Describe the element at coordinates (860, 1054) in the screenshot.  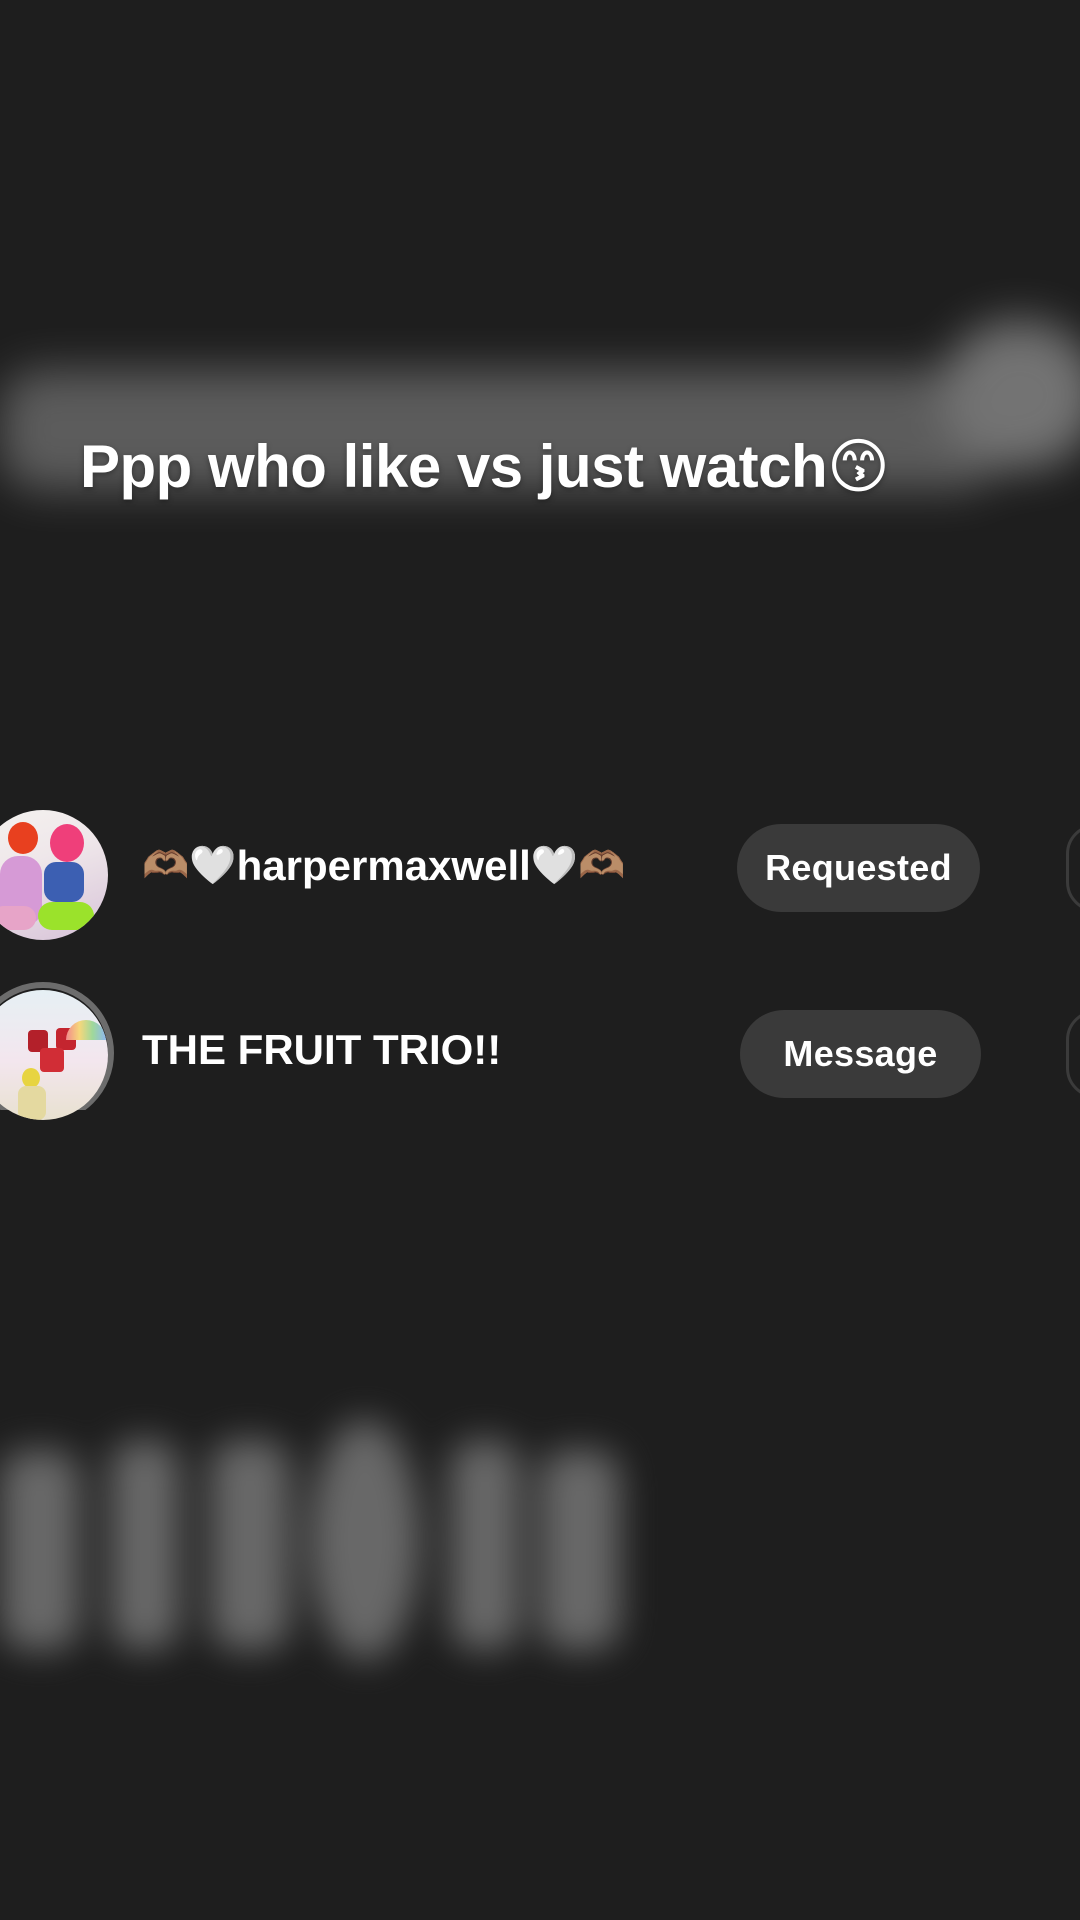
I see `message-button: Message` at that location.